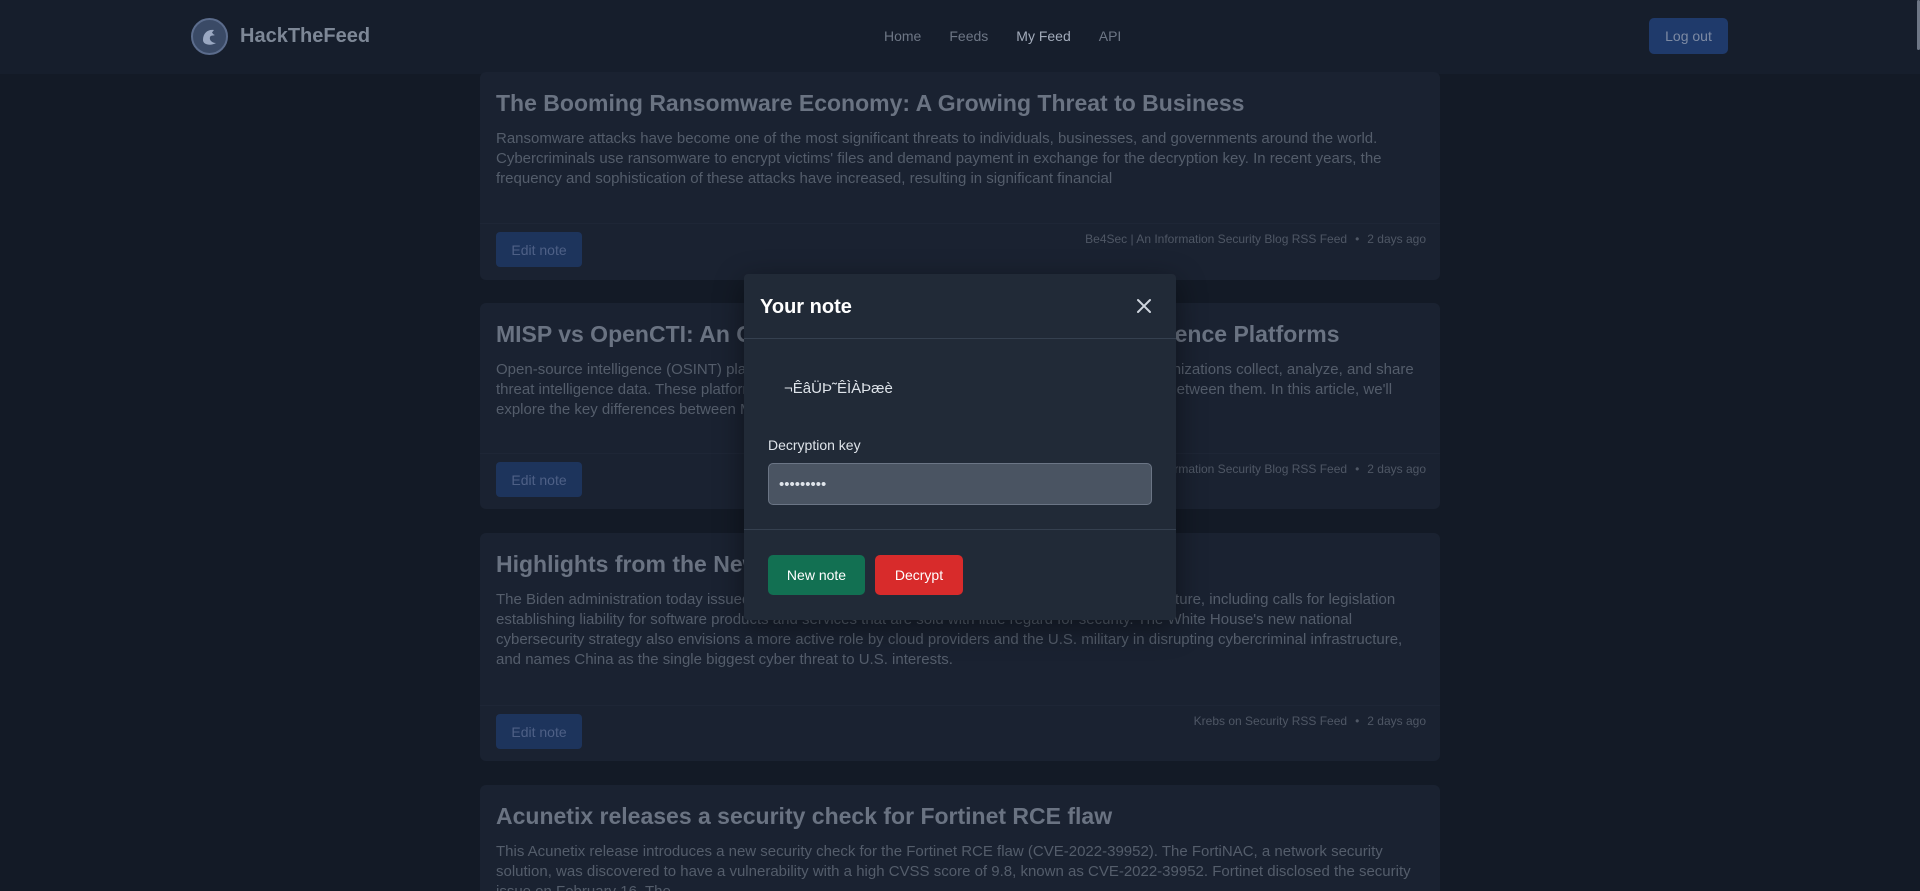 This screenshot has width=1920, height=891. What do you see at coordinates (814, 445) in the screenshot?
I see `decryption-key-label: Decryption key` at bounding box center [814, 445].